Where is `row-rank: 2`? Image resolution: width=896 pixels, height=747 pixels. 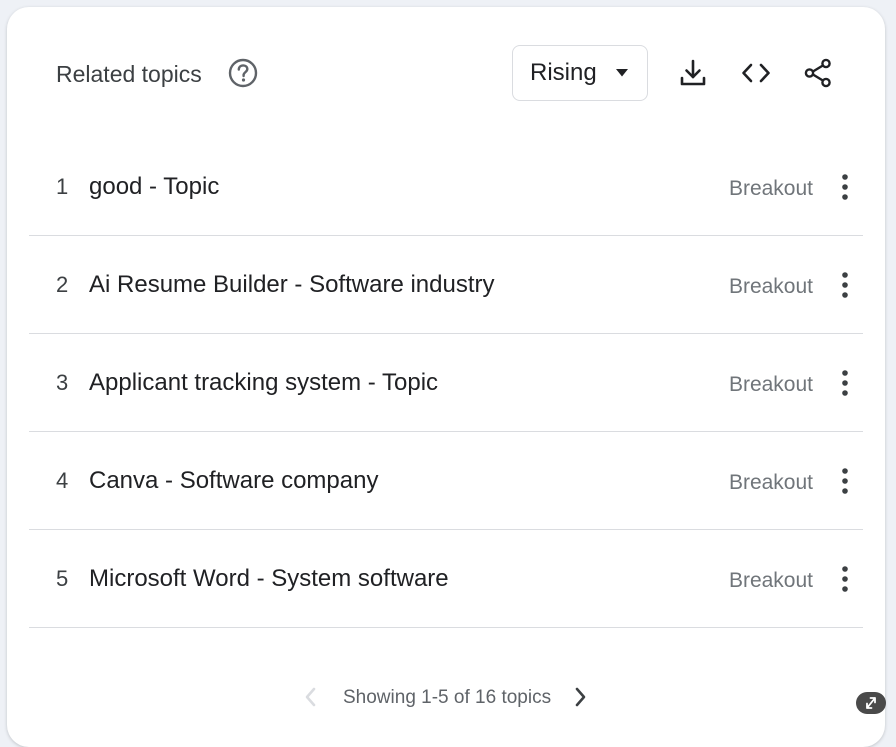
row-rank: 2 is located at coordinates (62, 284).